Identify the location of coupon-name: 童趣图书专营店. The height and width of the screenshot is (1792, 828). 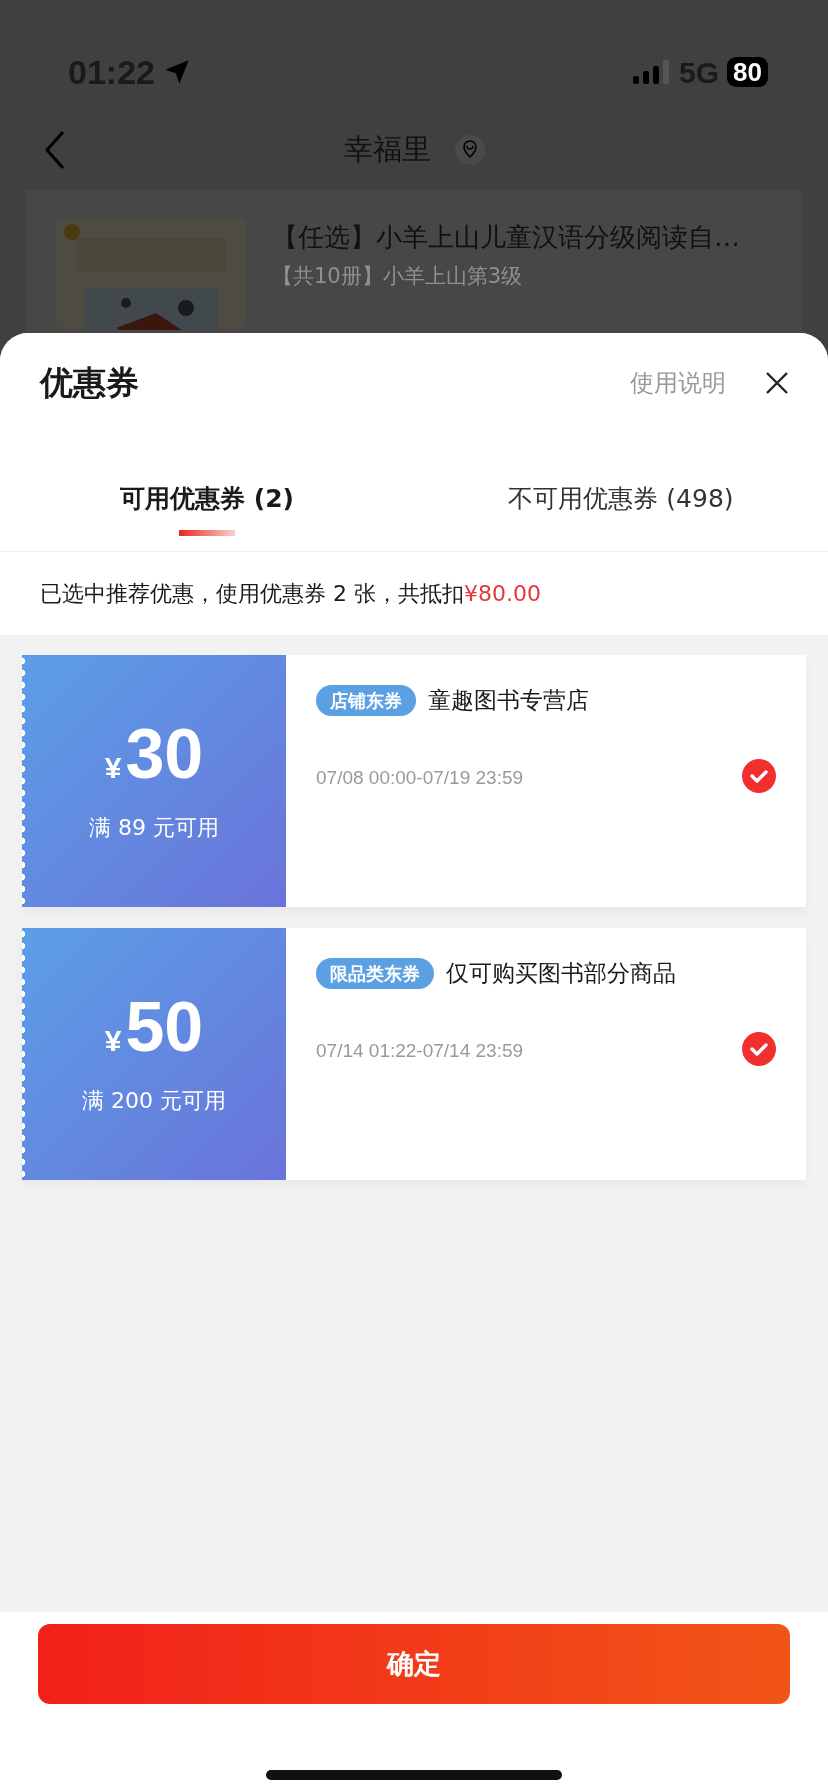
(508, 700).